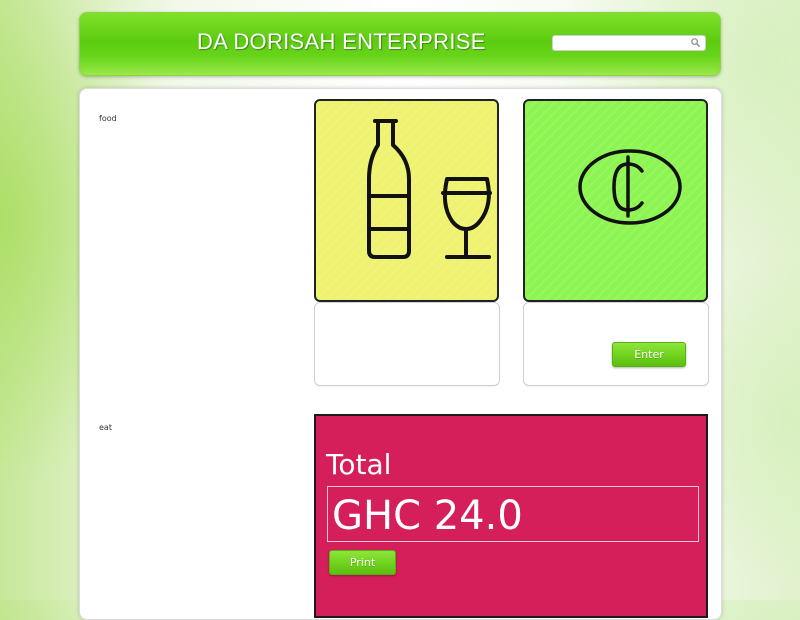 This screenshot has width=800, height=620. I want to click on cedi-coin-icon, so click(630, 187).